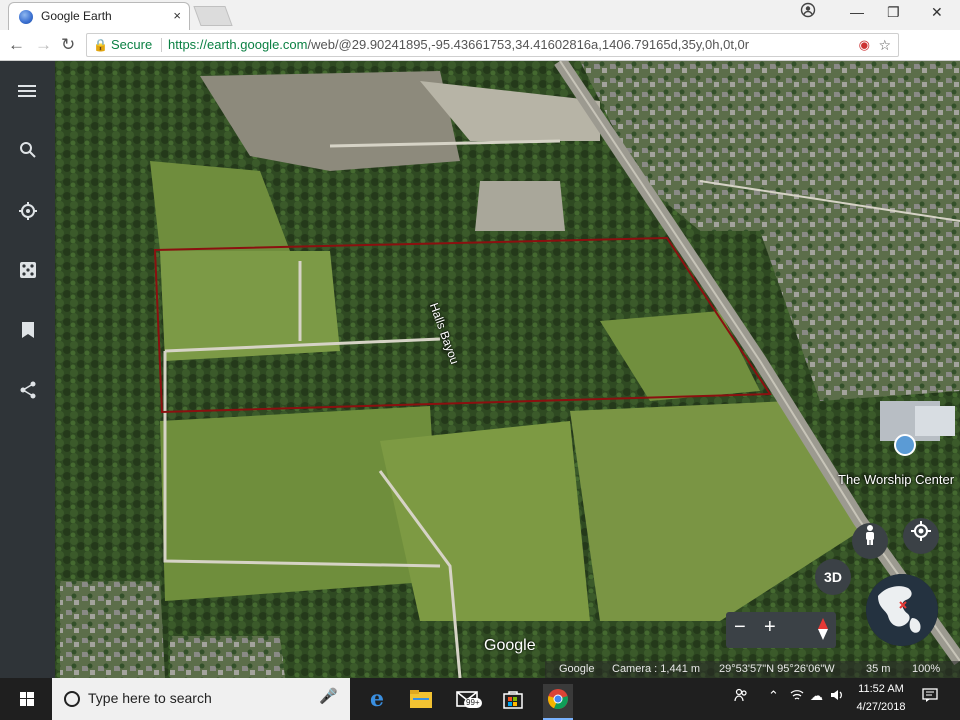 This screenshot has height=720, width=960. Describe the element at coordinates (857, 12) in the screenshot. I see `minimize-button: —` at that location.